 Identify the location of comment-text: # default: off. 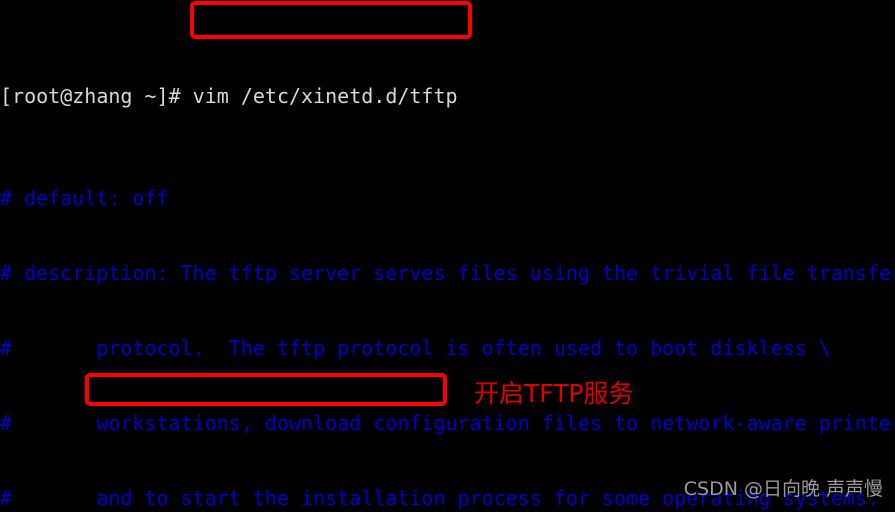
(84, 198).